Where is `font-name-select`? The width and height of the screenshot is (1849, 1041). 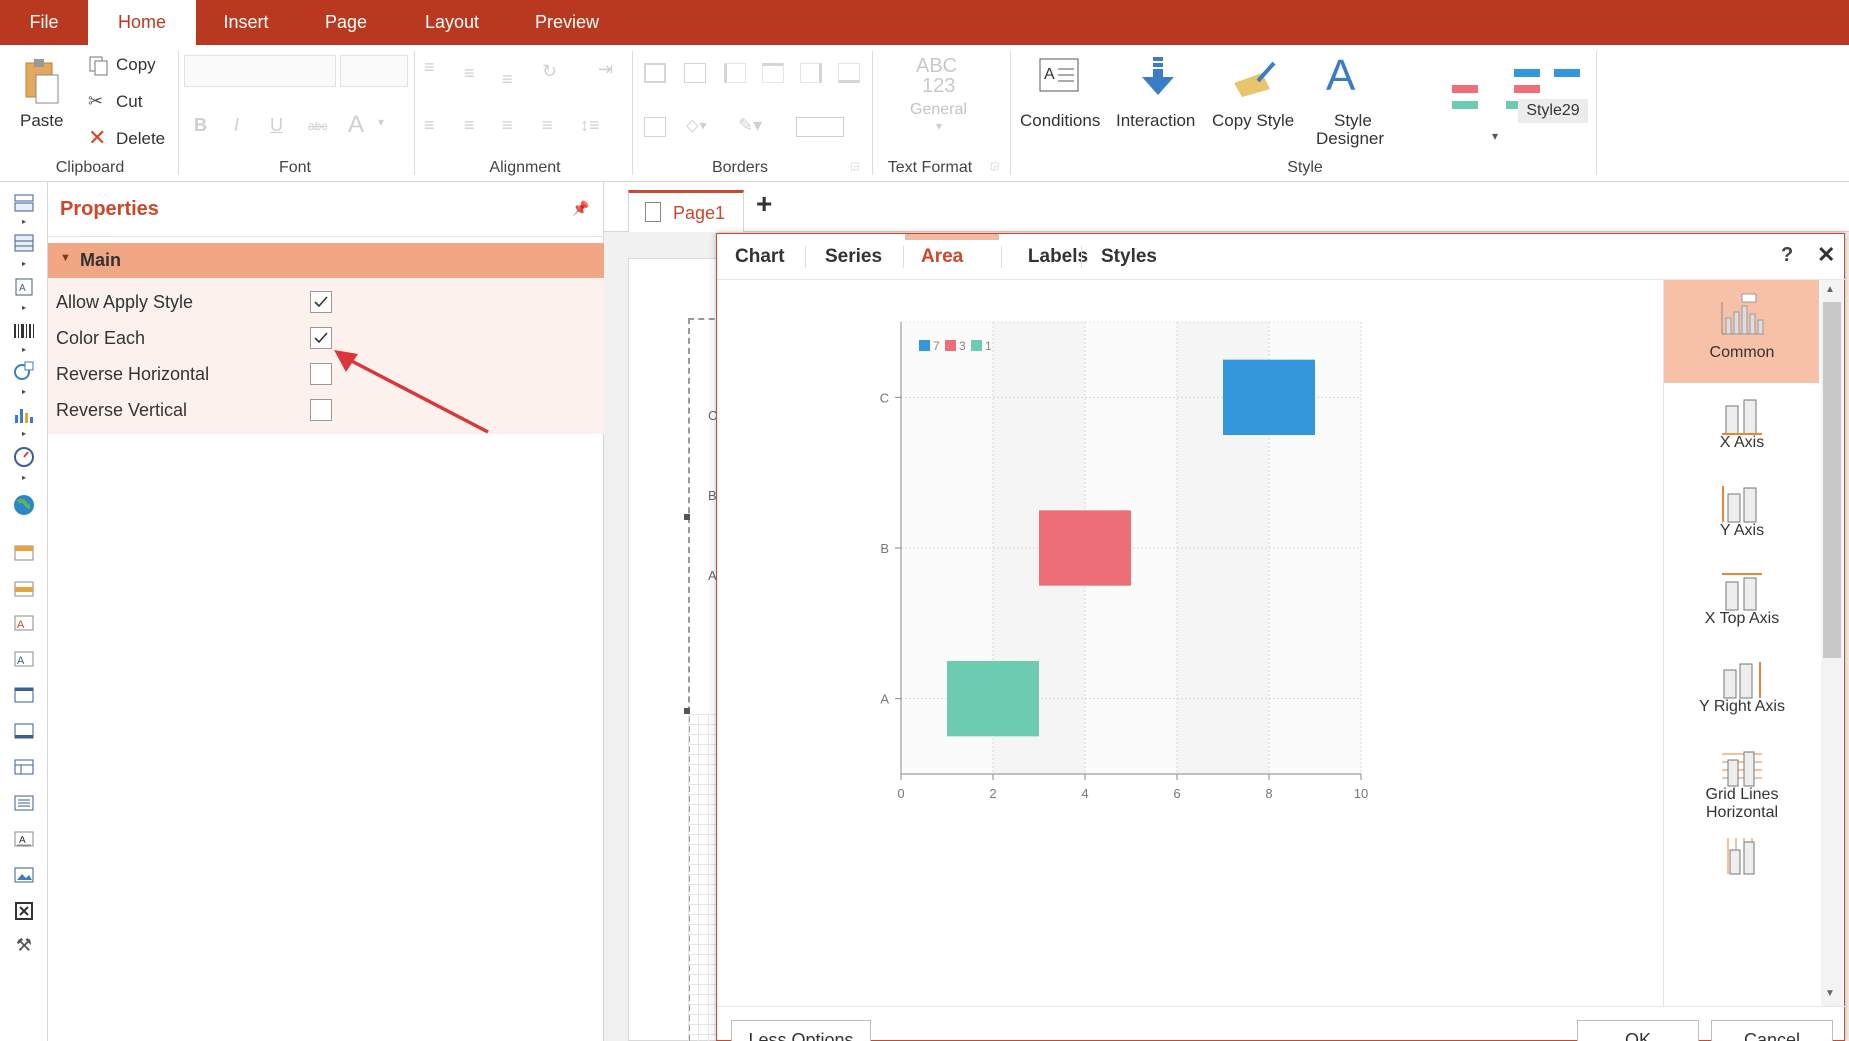 font-name-select is located at coordinates (260, 71).